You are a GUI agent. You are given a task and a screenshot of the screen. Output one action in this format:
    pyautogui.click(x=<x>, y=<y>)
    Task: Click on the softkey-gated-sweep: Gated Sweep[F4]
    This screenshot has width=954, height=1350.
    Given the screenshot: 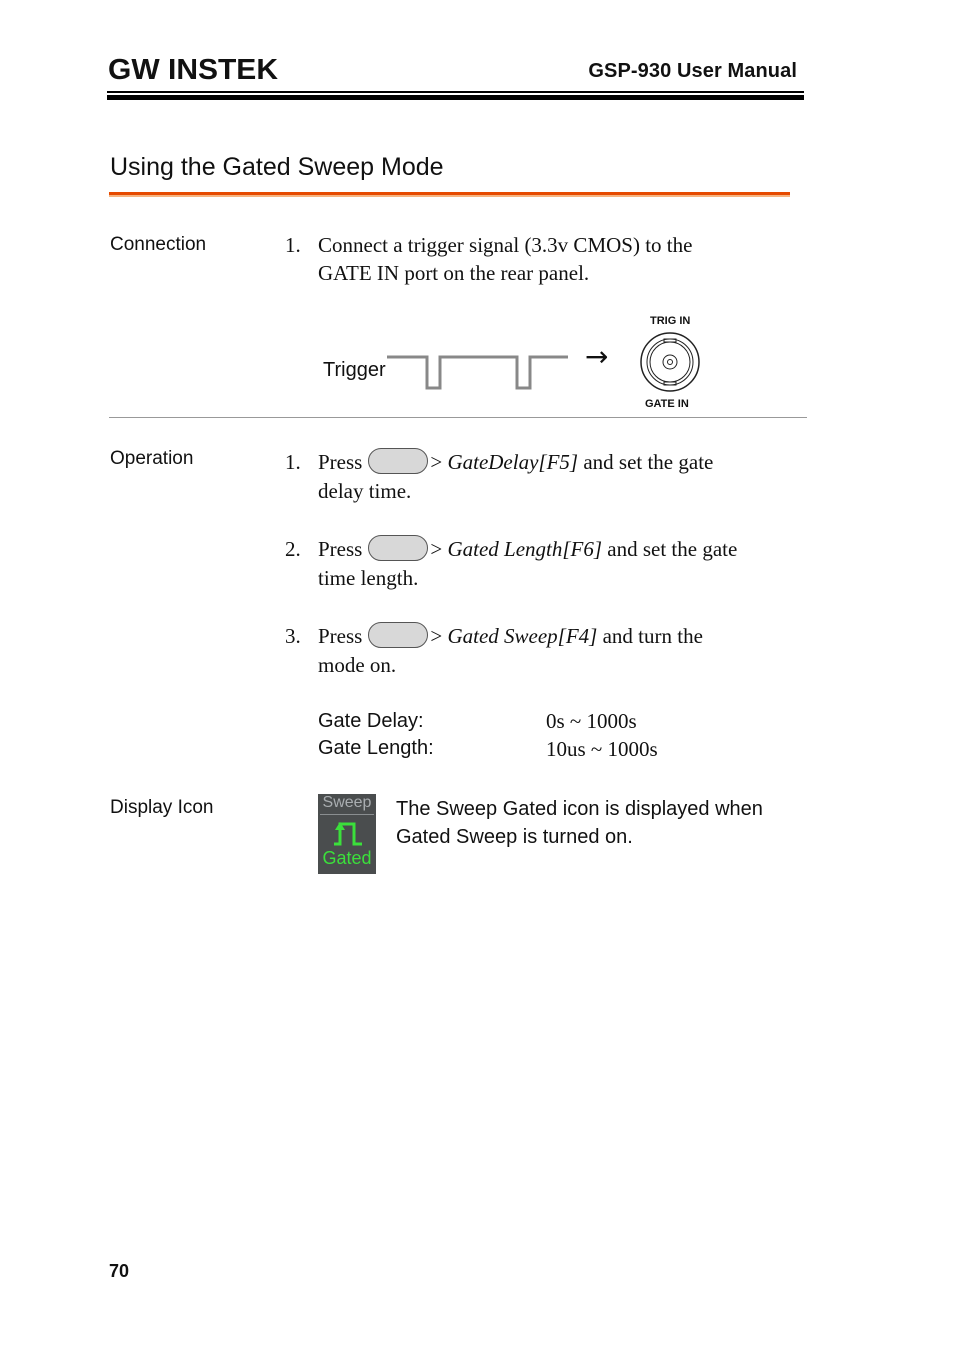 What is the action you would take?
    pyautogui.click(x=522, y=636)
    